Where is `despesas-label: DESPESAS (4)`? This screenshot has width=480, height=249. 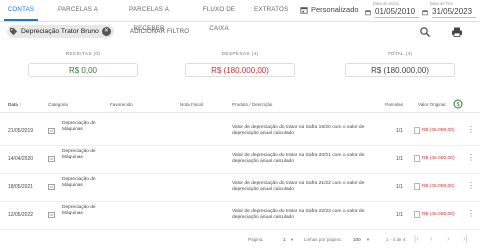 despesas-label: DESPESAS (4) is located at coordinates (240, 54).